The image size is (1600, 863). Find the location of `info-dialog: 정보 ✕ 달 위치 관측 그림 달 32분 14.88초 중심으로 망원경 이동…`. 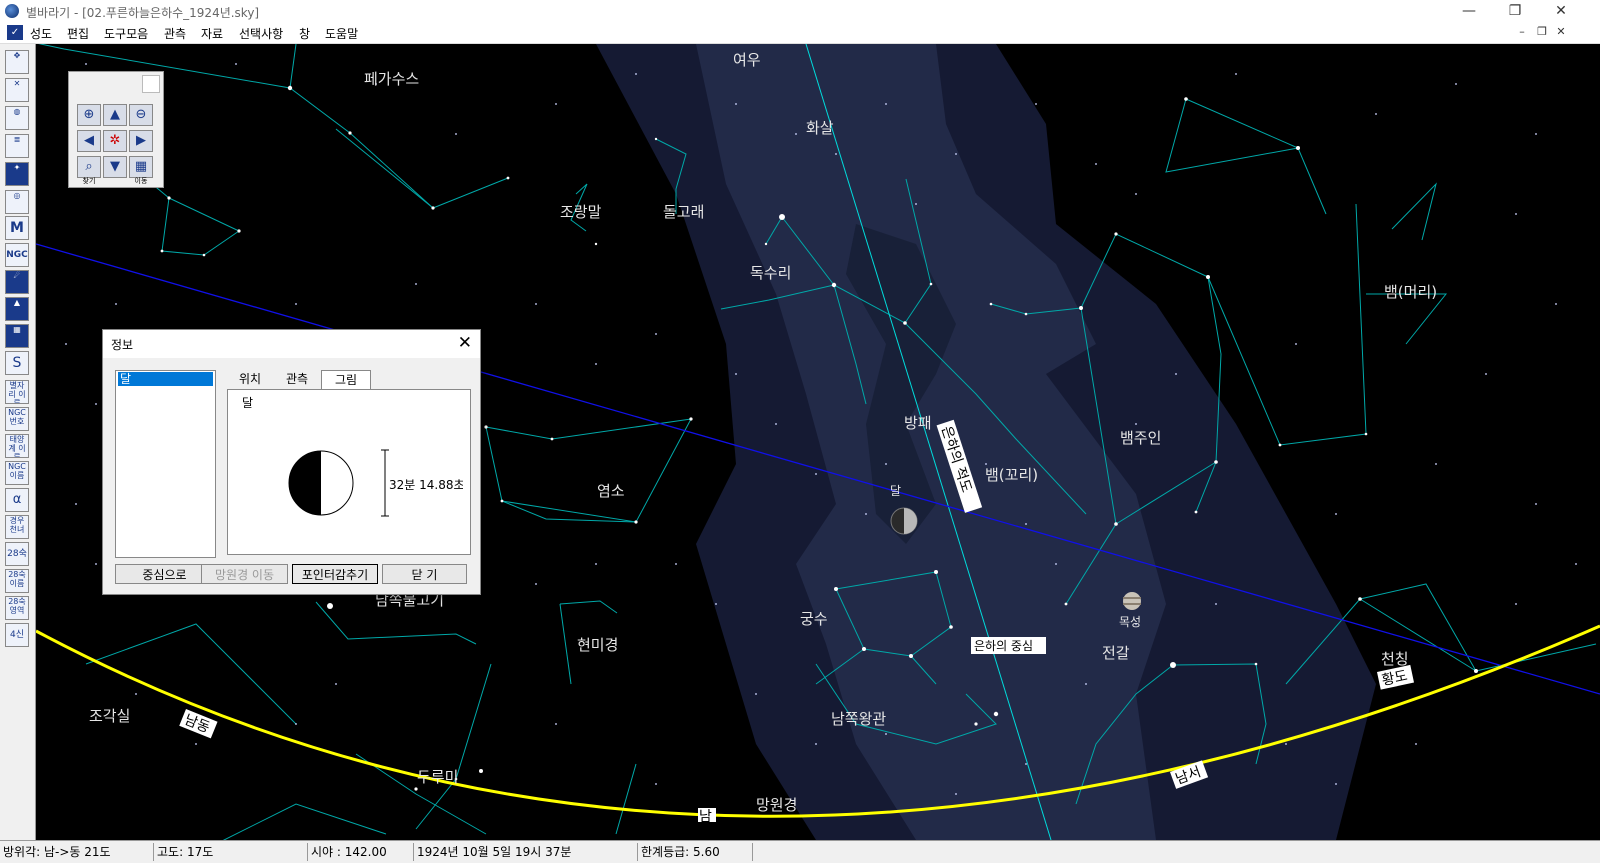

info-dialog: 정보 ✕ 달 위치 관측 그림 달 32분 14.88초 중심으로 망원경 이동… is located at coordinates (291, 462).